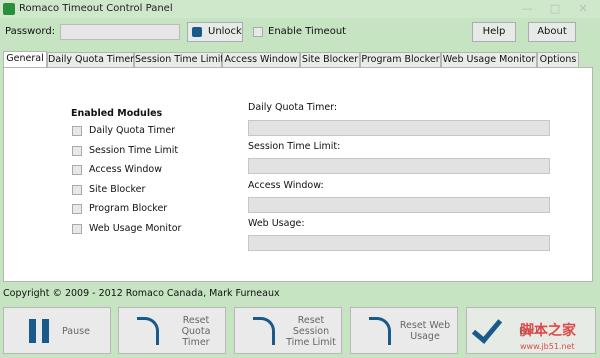  I want to click on reset-session-time-limit-button: Reset Session Time Limit, so click(288, 330).